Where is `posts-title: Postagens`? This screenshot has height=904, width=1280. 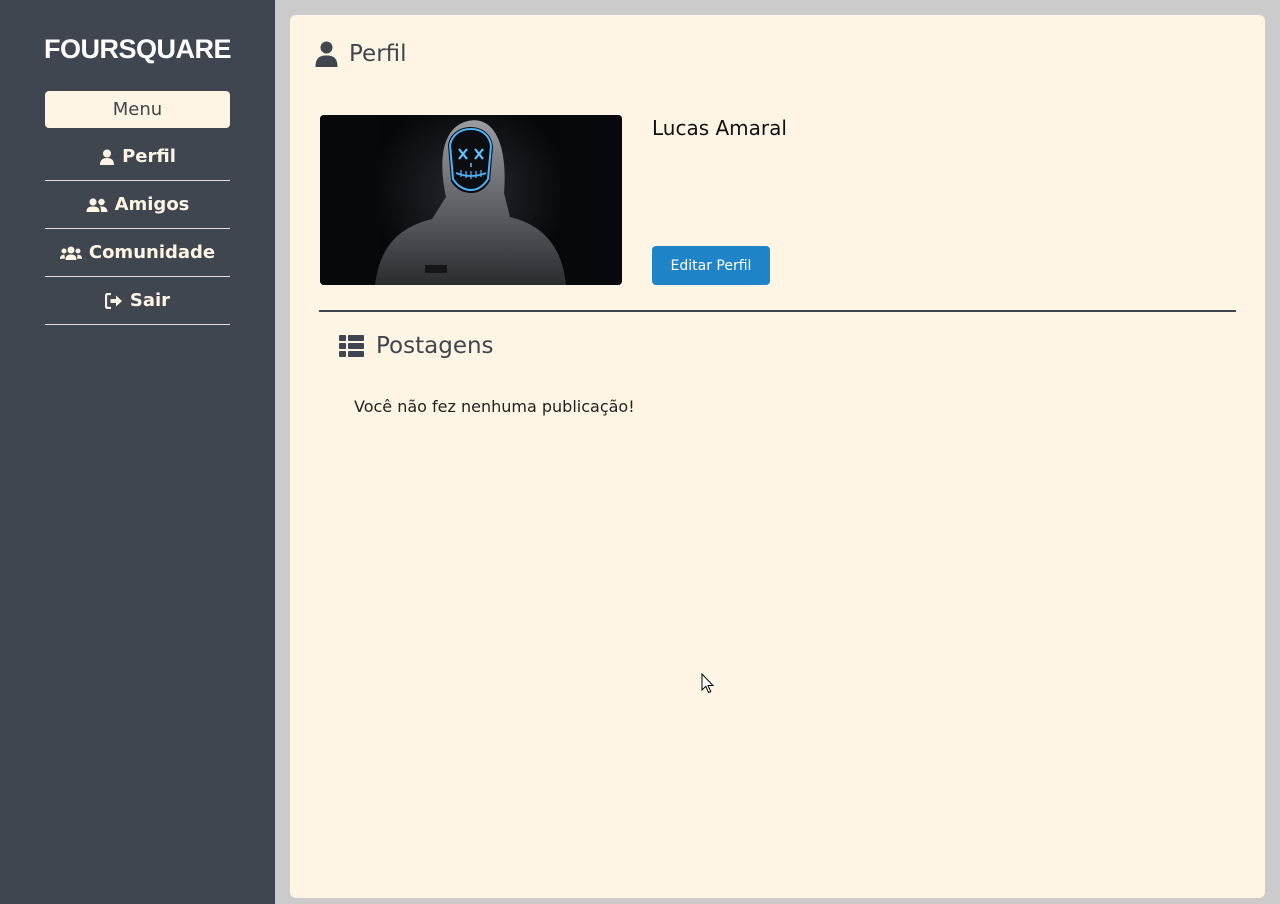
posts-title: Postagens is located at coordinates (416, 346).